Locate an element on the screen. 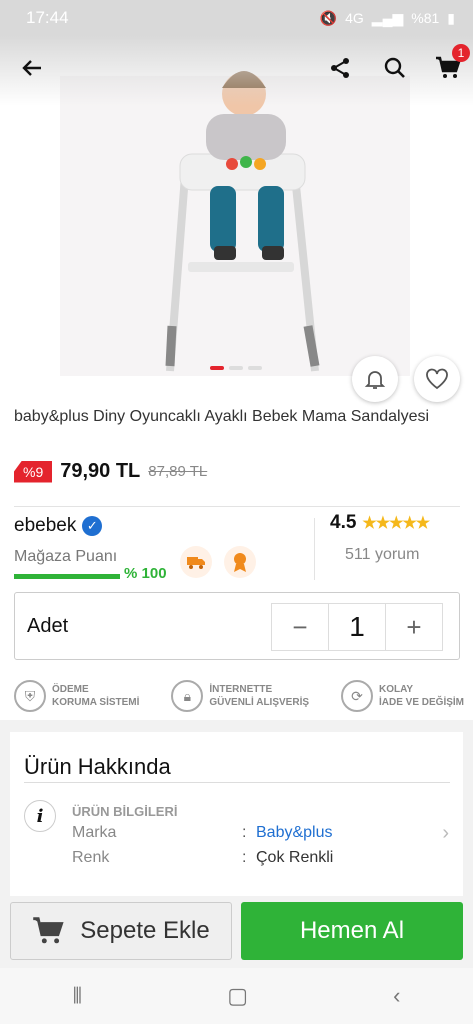  info-key: Renk is located at coordinates (91, 857).